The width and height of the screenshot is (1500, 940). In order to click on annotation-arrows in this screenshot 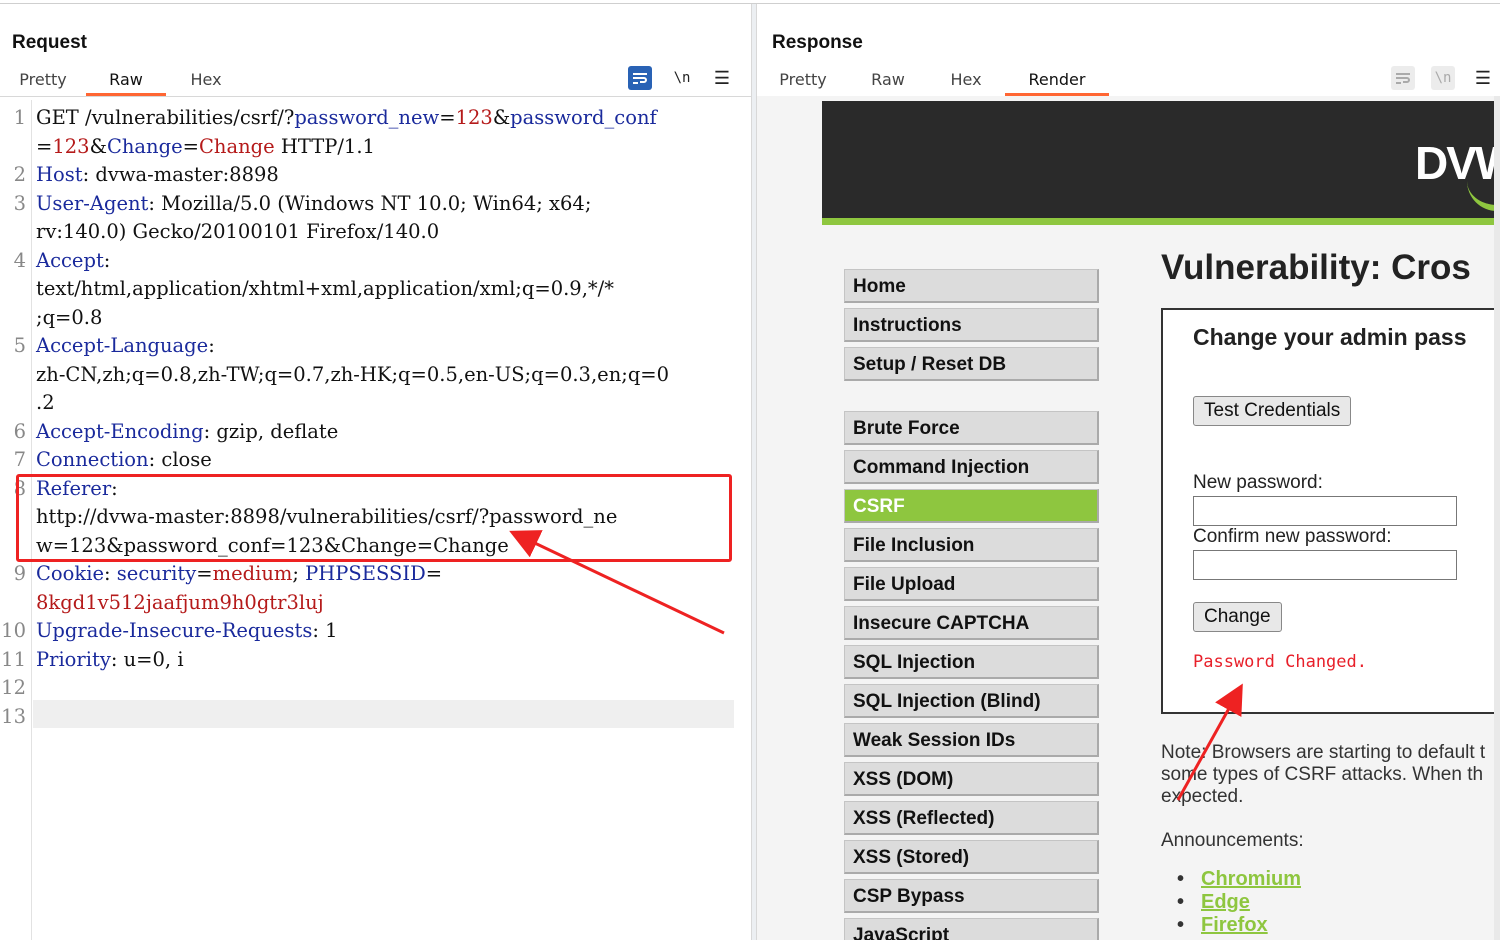, I will do `click(876, 665)`.